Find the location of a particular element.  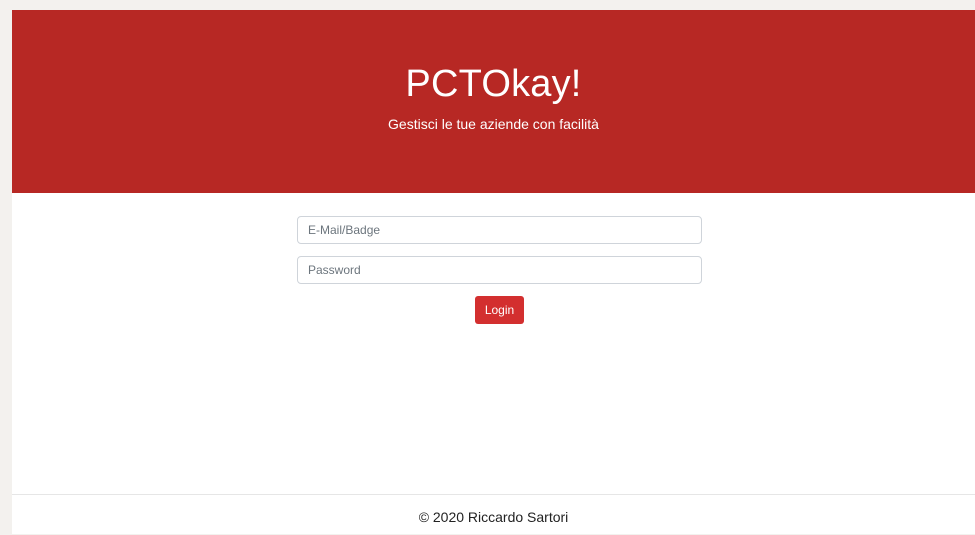

footer: © 2020 Riccardo Sartori is located at coordinates (493, 514).